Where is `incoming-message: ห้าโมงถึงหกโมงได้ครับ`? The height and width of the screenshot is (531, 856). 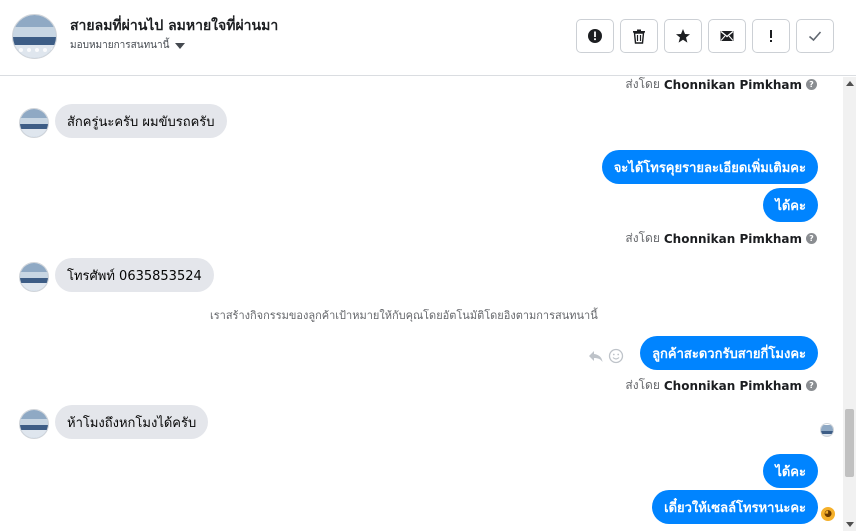
incoming-message: ห้าโมงถึงหกโมงได้ครับ is located at coordinates (132, 422).